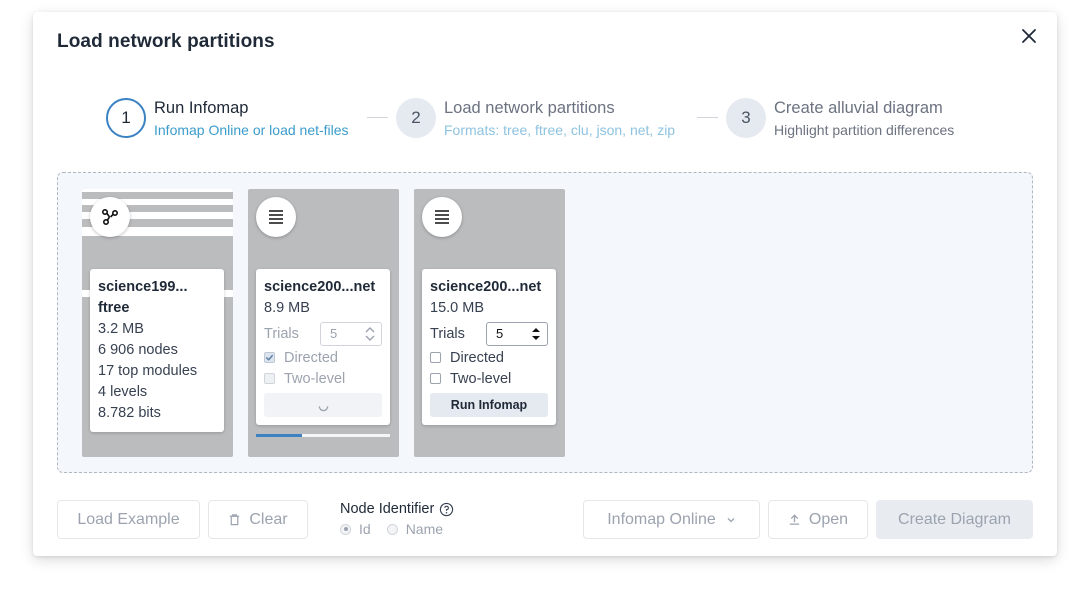  I want to click on load-example-button: Load Example, so click(128, 519).